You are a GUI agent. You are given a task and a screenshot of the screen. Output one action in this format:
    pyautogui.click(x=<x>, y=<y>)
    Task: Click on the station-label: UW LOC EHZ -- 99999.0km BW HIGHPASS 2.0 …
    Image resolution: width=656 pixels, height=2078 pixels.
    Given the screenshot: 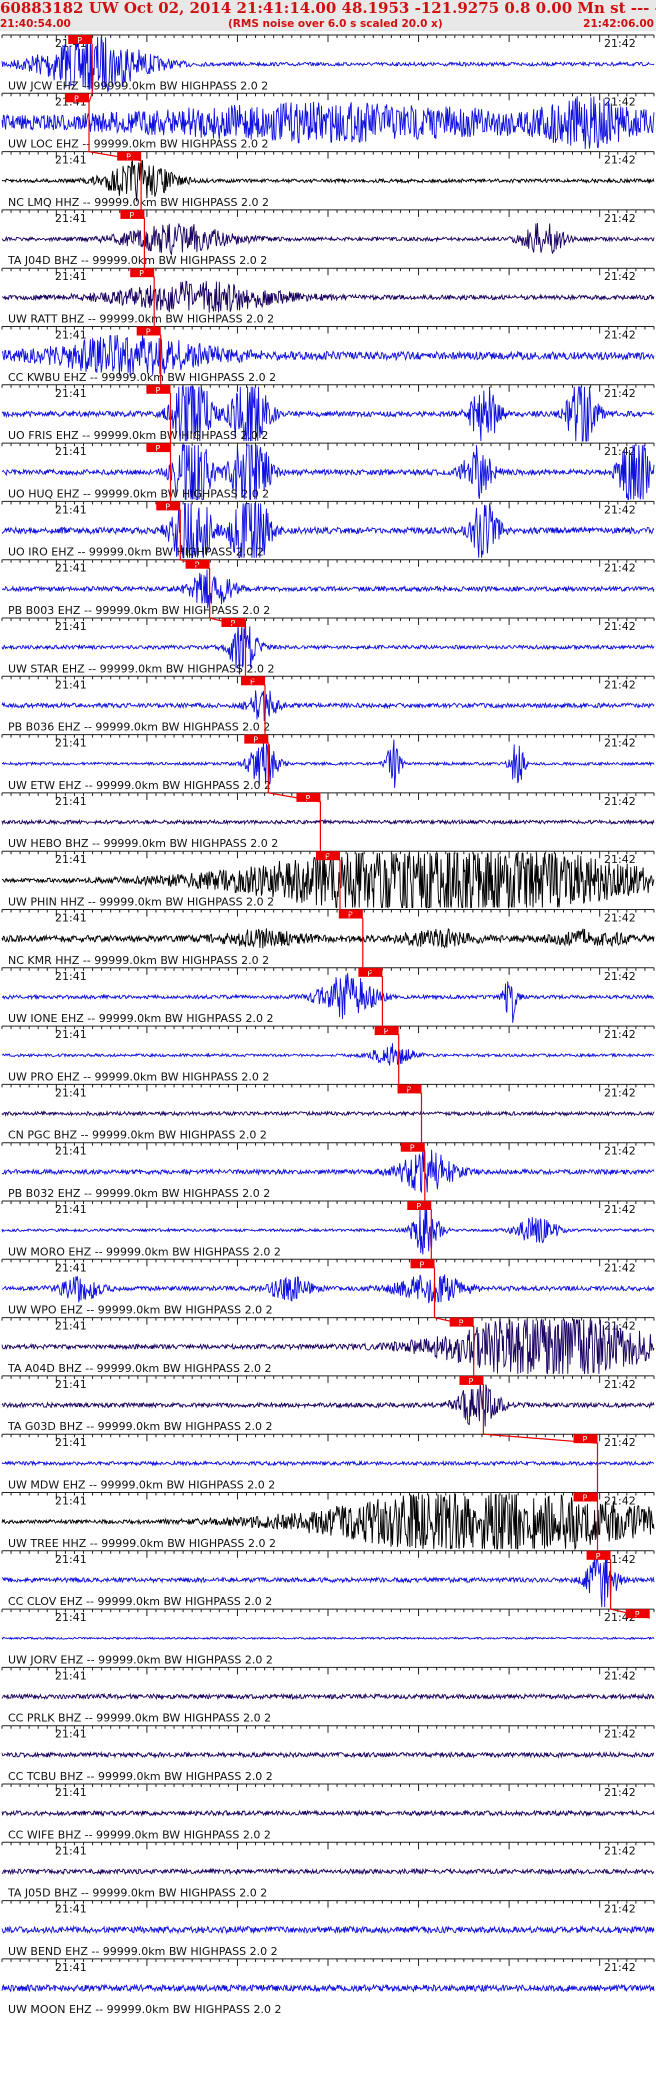 What is the action you would take?
    pyautogui.click(x=138, y=144)
    